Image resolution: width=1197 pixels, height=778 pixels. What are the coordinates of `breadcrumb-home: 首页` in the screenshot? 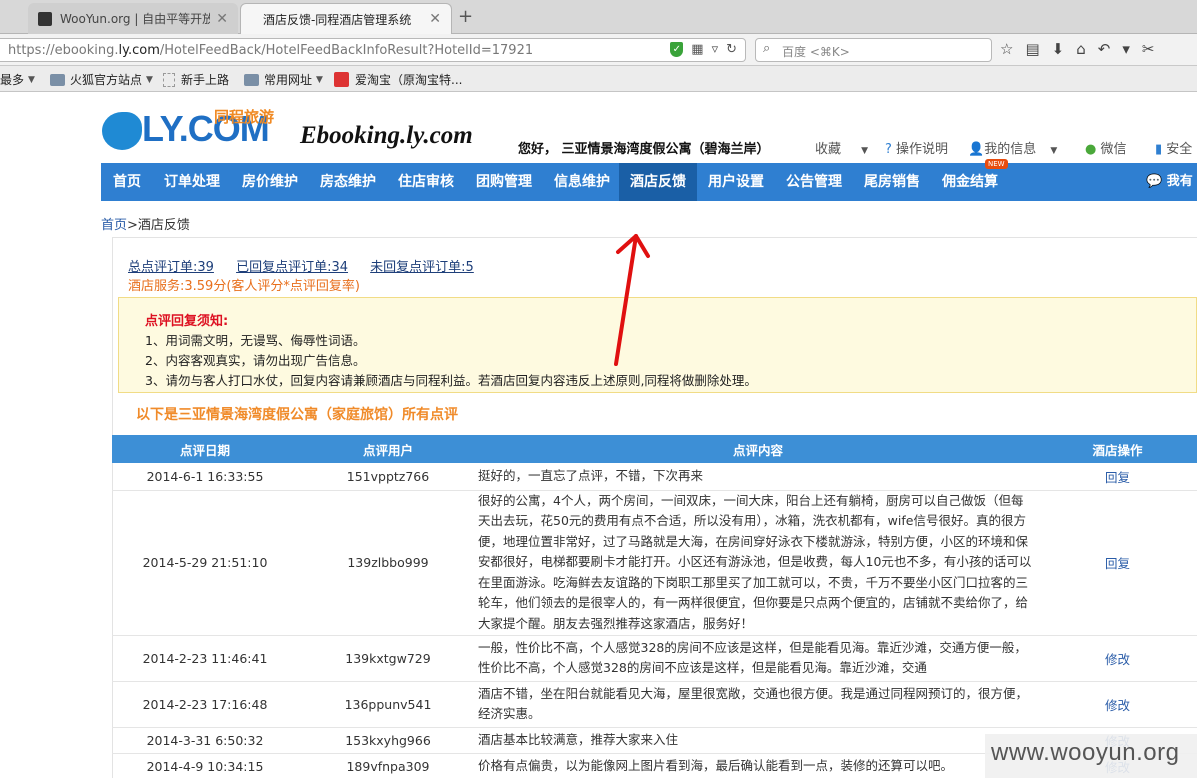 It's located at (114, 225).